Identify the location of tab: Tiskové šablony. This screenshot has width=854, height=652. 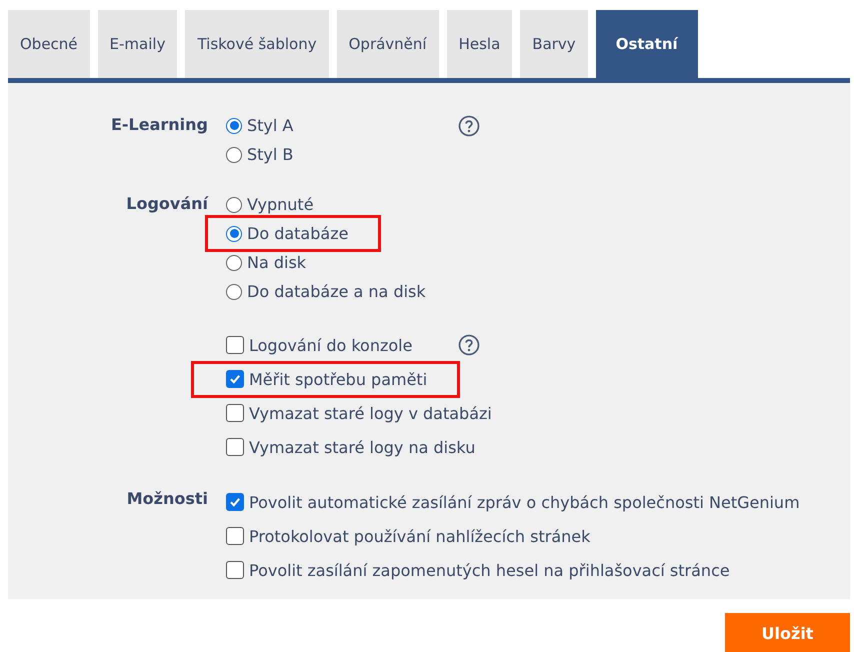
(257, 44).